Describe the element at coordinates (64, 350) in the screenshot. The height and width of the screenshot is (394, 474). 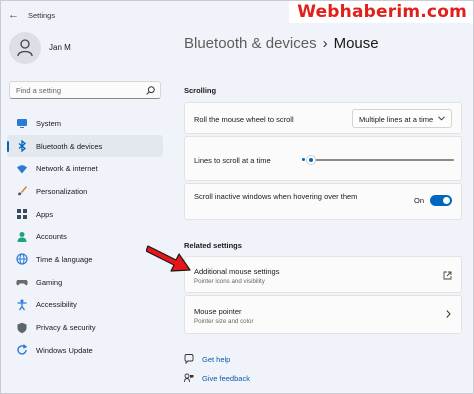
I see `sidebar-item-label: Windows Update` at that location.